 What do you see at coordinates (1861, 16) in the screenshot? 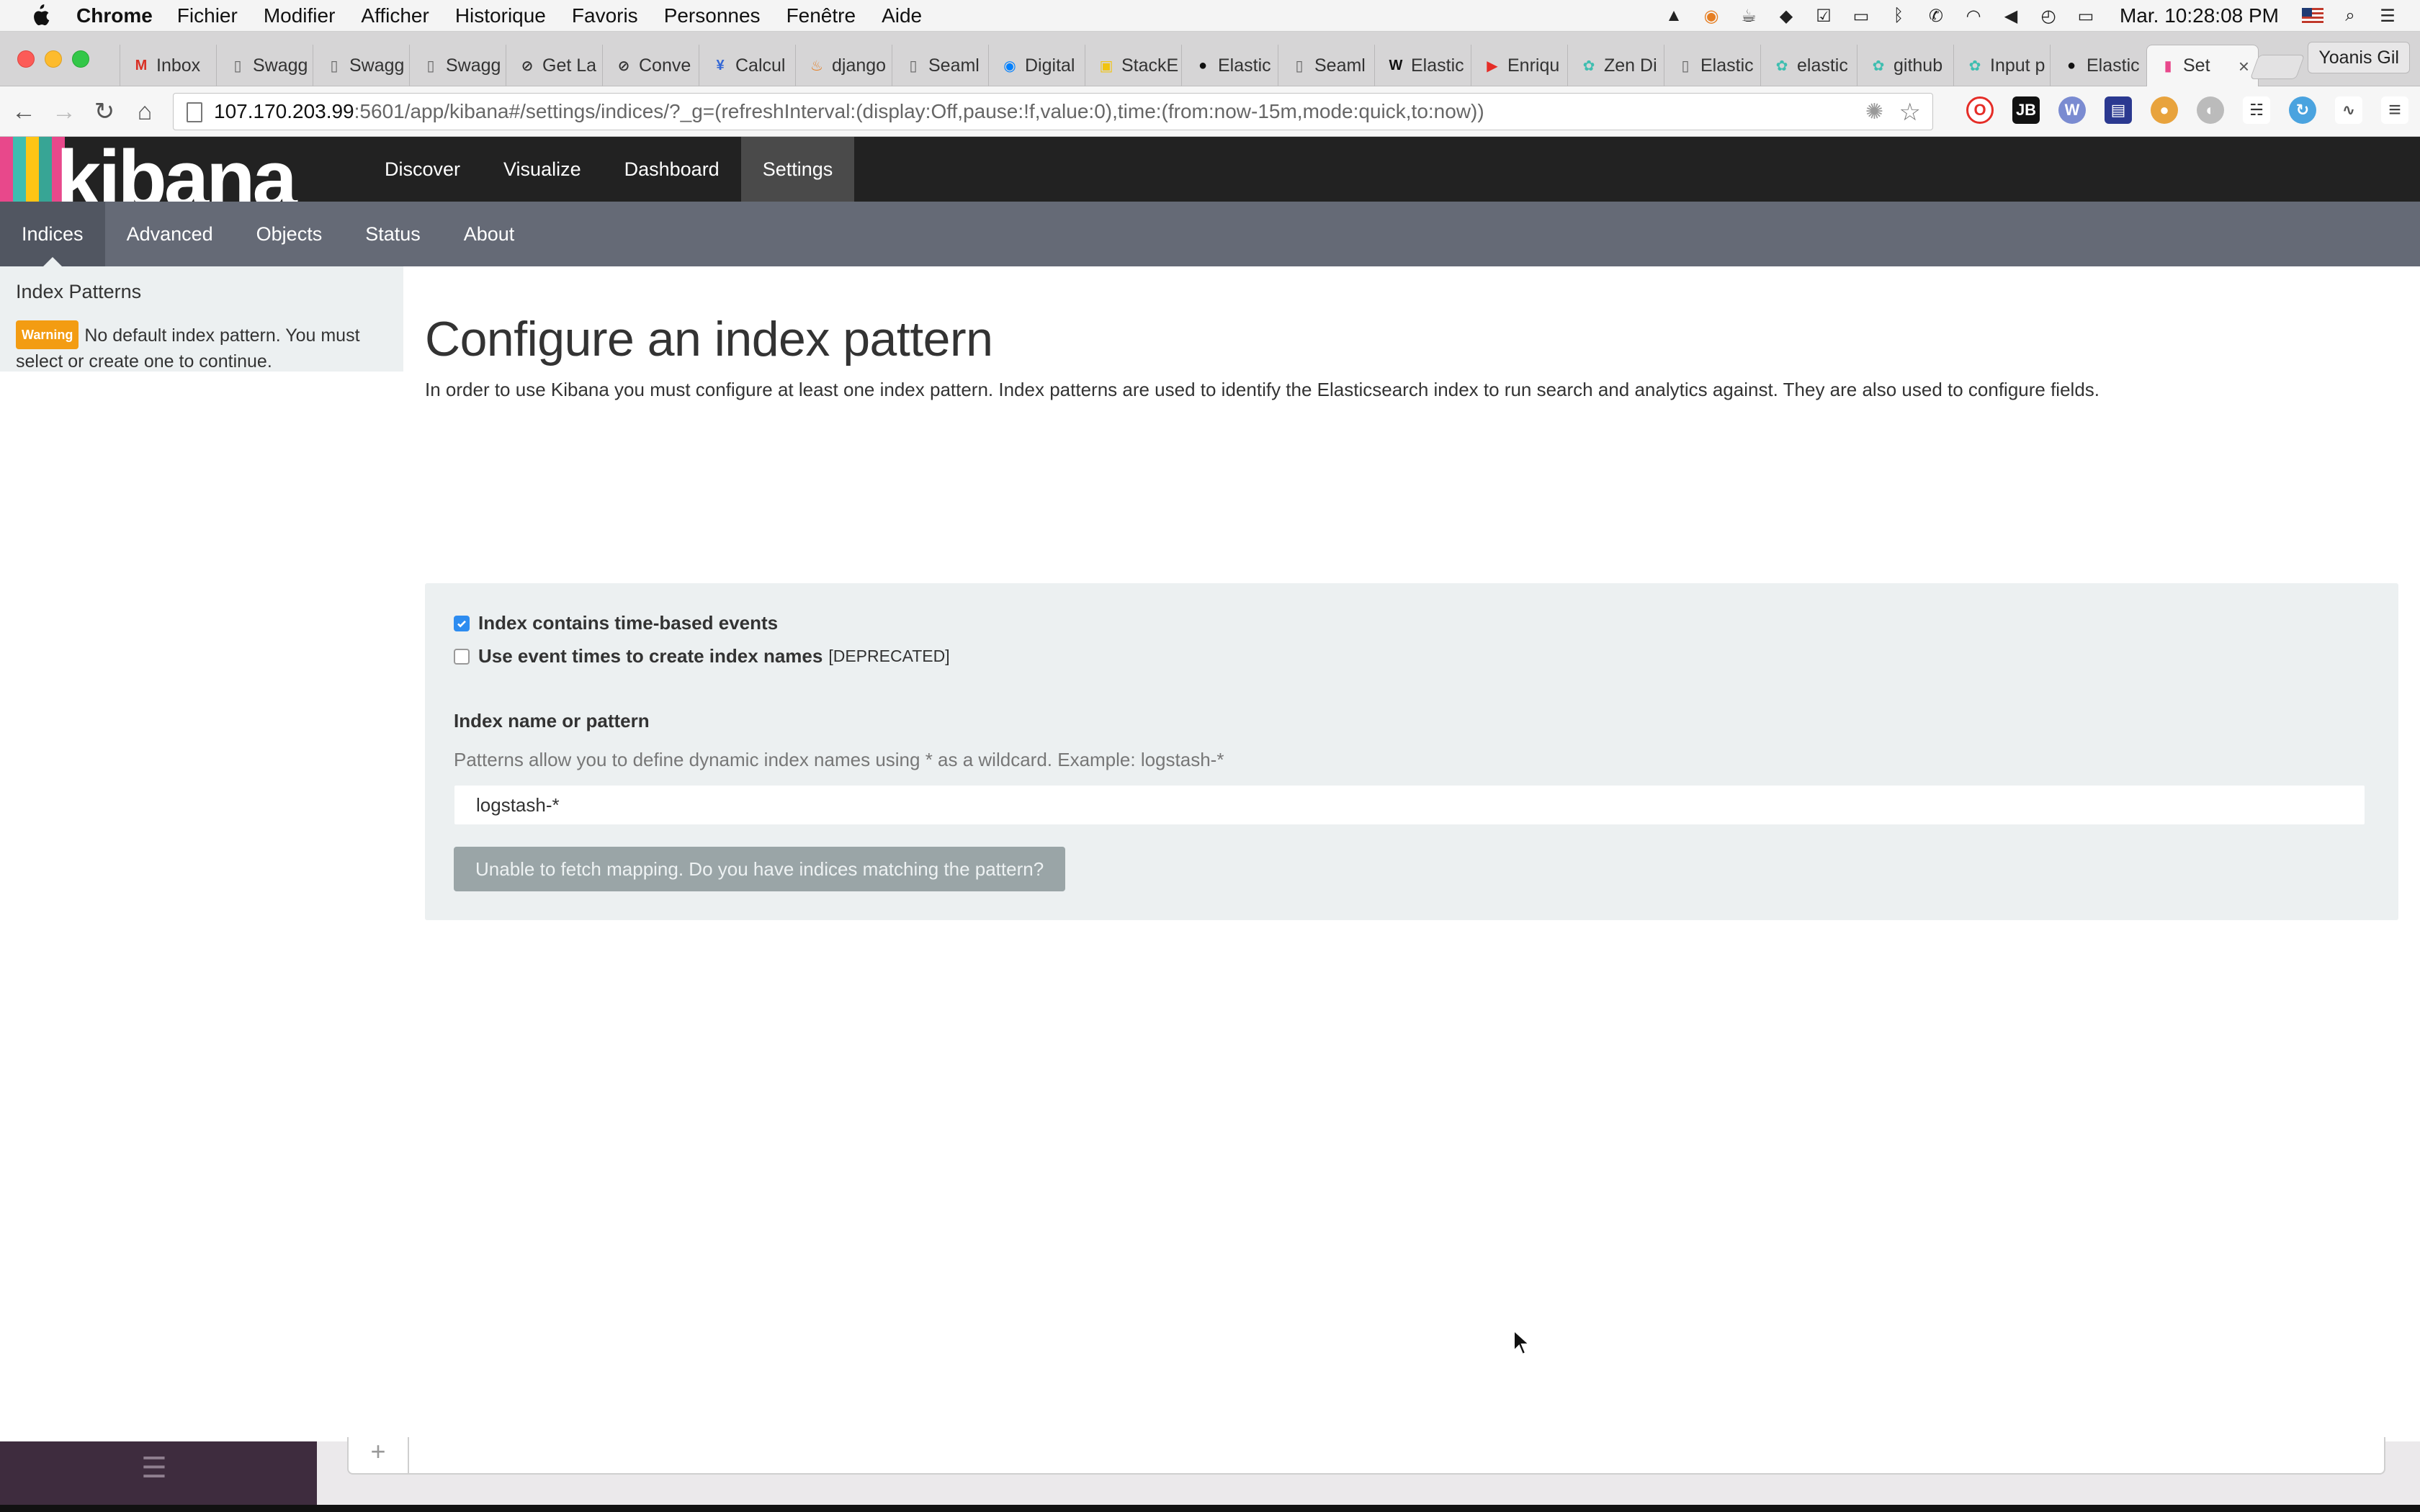
I see `airplay-icon: ▭` at bounding box center [1861, 16].